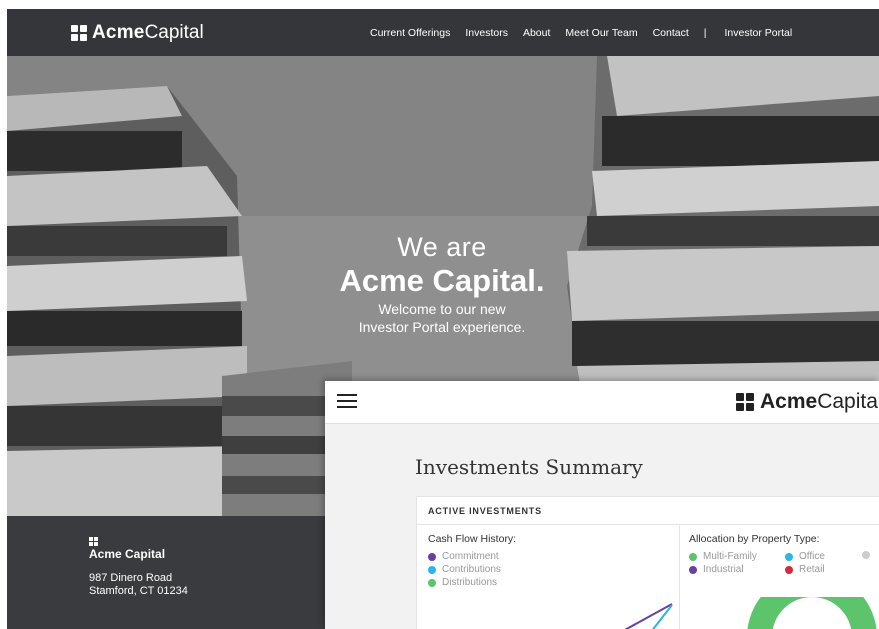 Image resolution: width=879 pixels, height=629 pixels. Describe the element at coordinates (127, 554) in the screenshot. I see `footer-company-name: Acme Capital` at that location.